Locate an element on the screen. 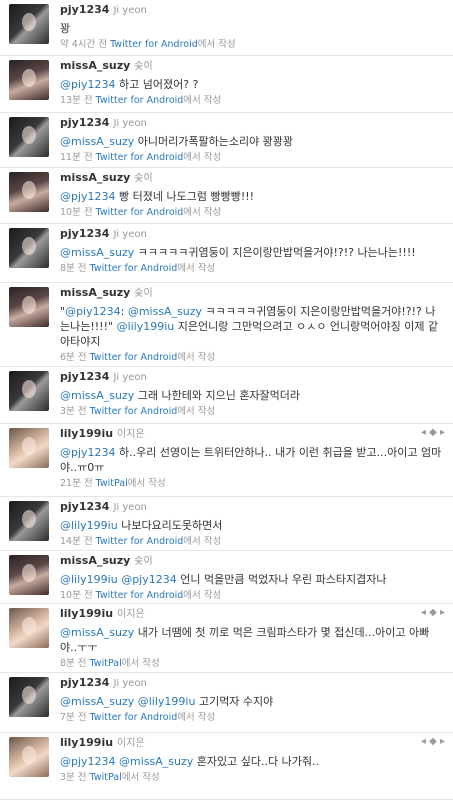  tweet-timestamp: 6분 전 is located at coordinates (73, 357).